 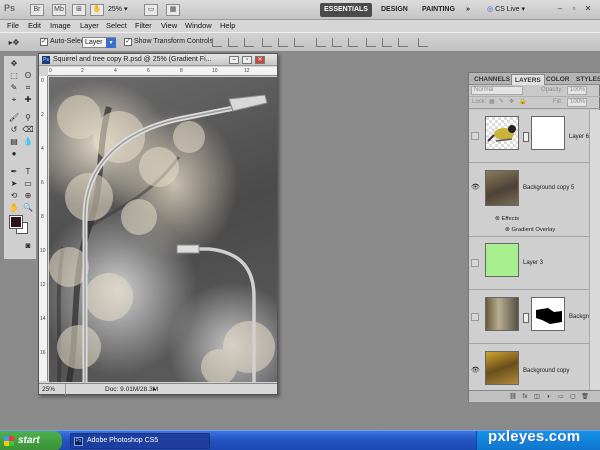 What do you see at coordinates (586, 79) in the screenshot?
I see `tab-styles: STYLES` at bounding box center [586, 79].